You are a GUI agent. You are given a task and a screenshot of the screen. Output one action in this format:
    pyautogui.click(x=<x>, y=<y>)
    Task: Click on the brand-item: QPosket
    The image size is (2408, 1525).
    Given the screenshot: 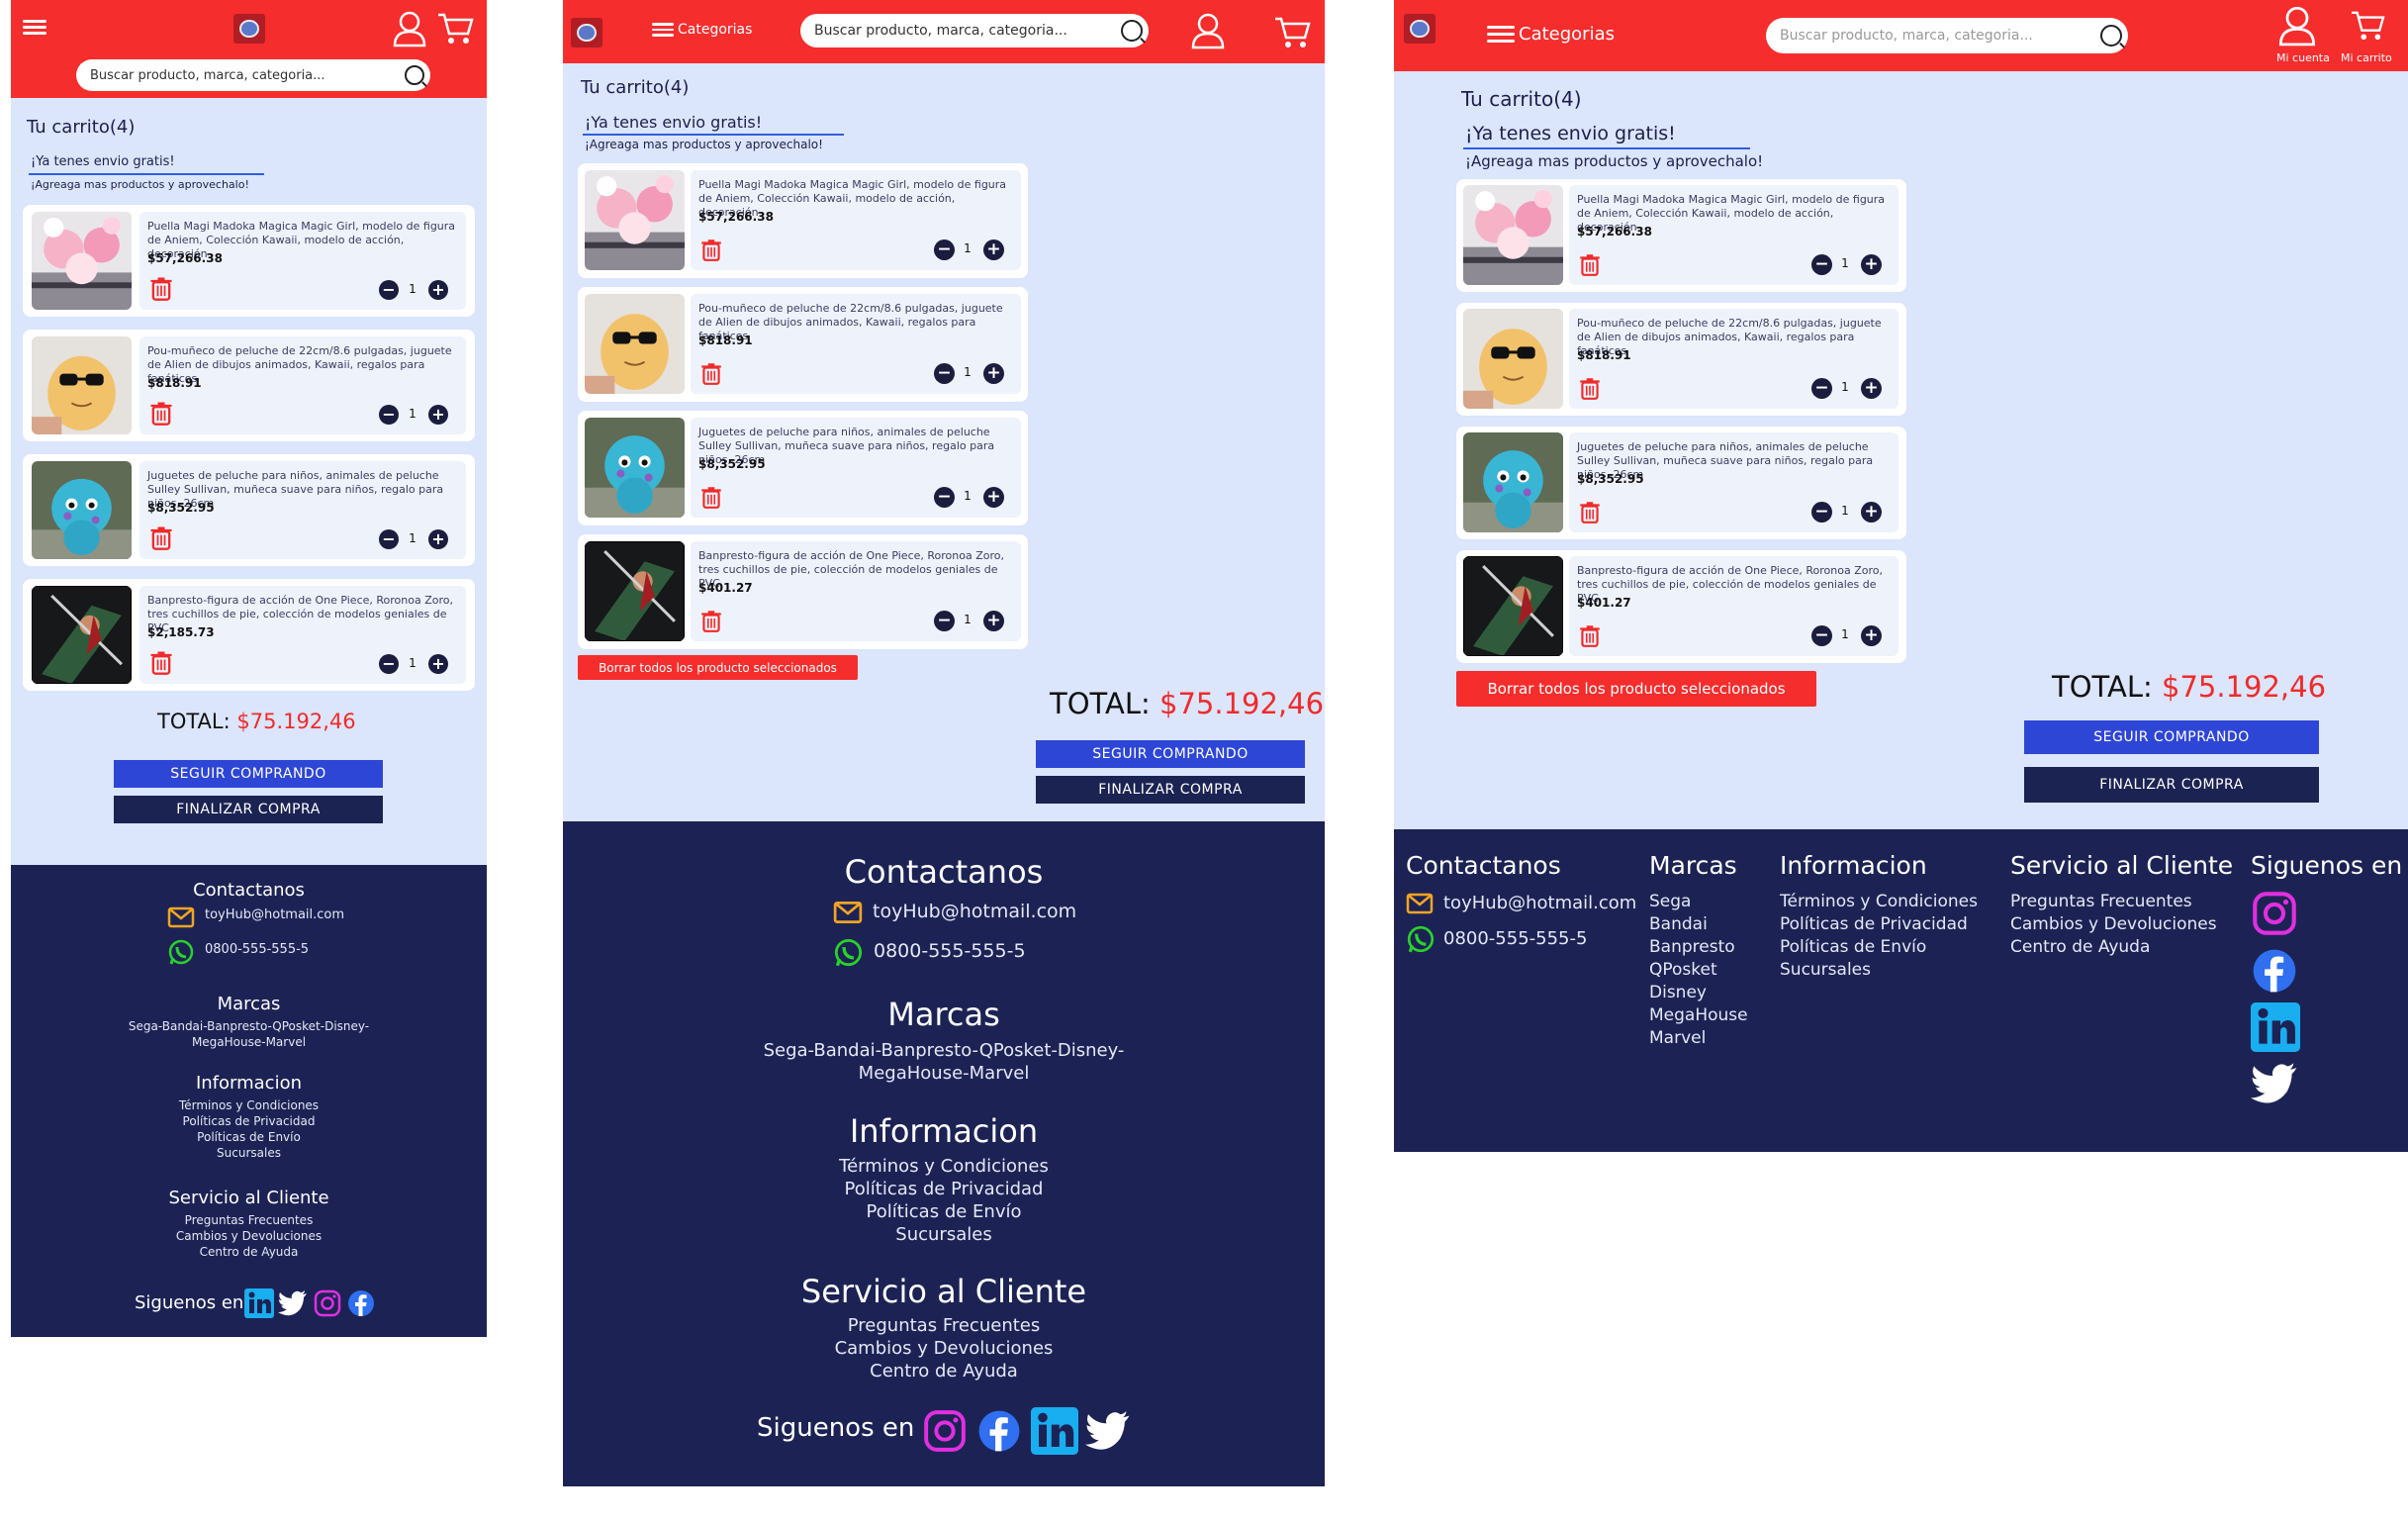 What is the action you would take?
    pyautogui.click(x=1698, y=970)
    